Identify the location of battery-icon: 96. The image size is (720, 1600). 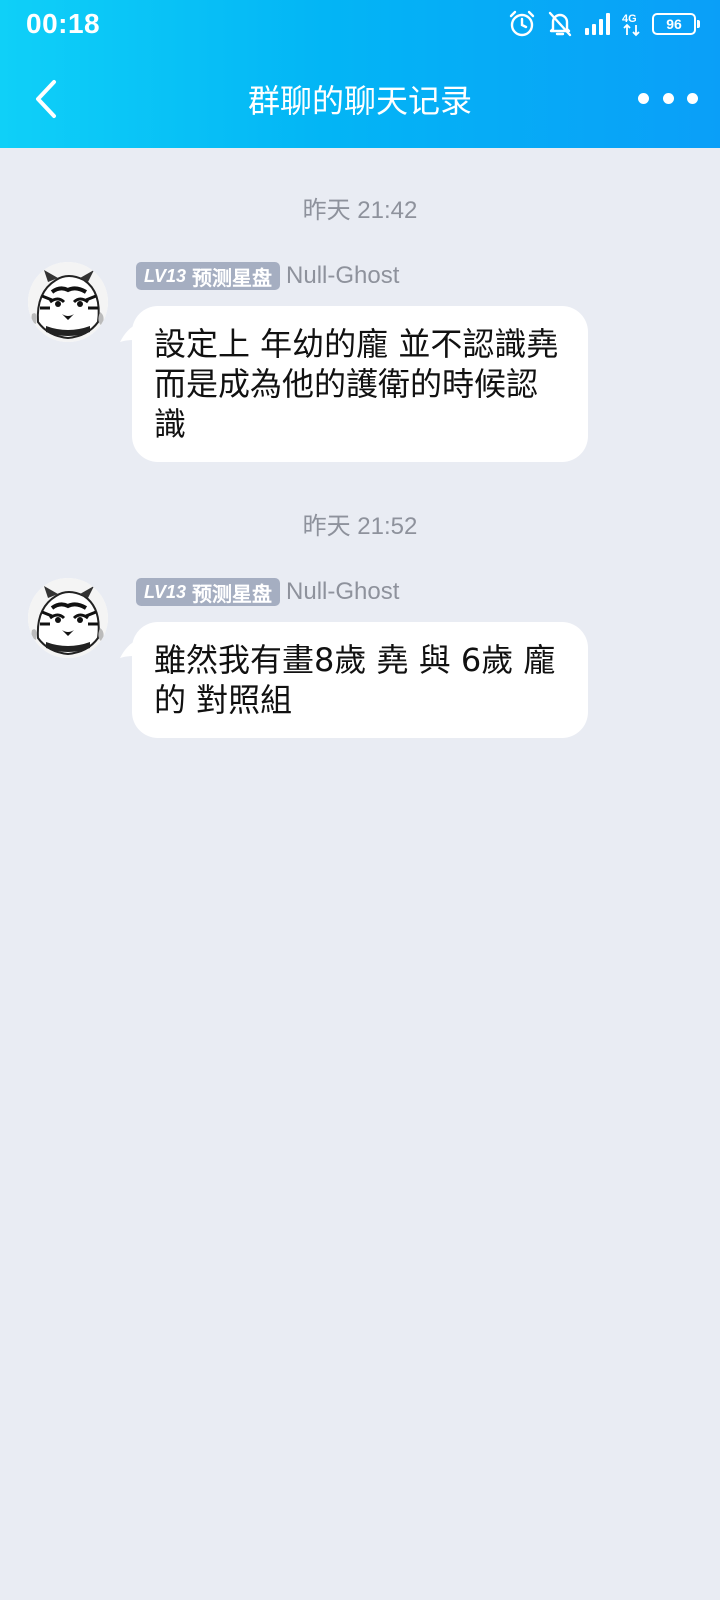
(676, 24).